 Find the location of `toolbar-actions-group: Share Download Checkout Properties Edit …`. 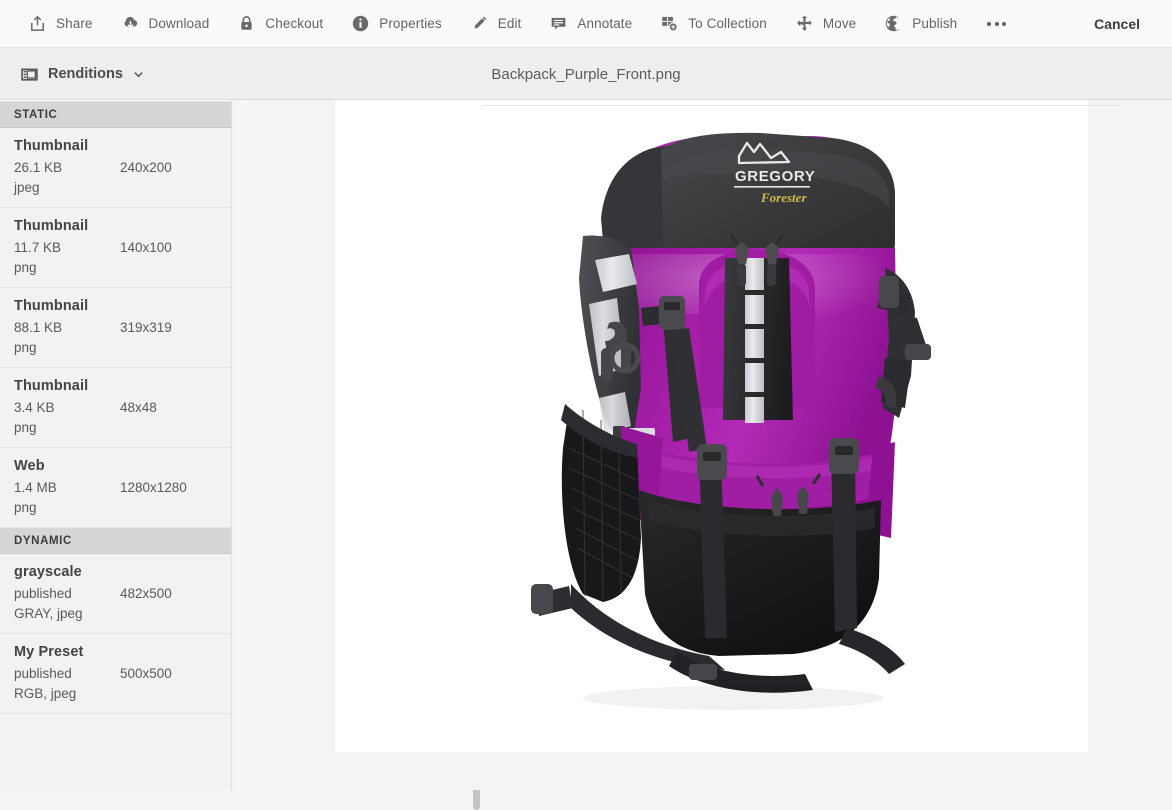

toolbar-actions-group: Share Download Checkout Properties Edit … is located at coordinates (511, 24).